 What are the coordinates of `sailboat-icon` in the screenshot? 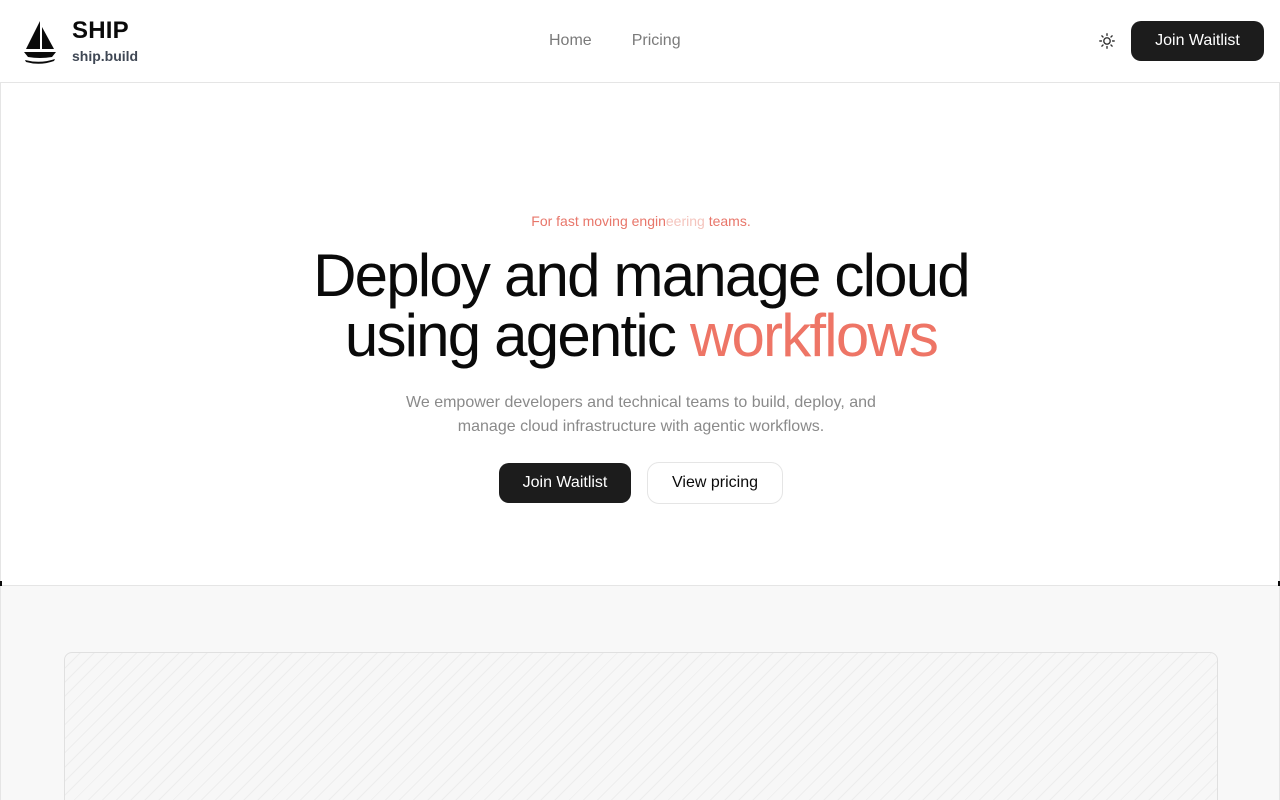 It's located at (40, 42).